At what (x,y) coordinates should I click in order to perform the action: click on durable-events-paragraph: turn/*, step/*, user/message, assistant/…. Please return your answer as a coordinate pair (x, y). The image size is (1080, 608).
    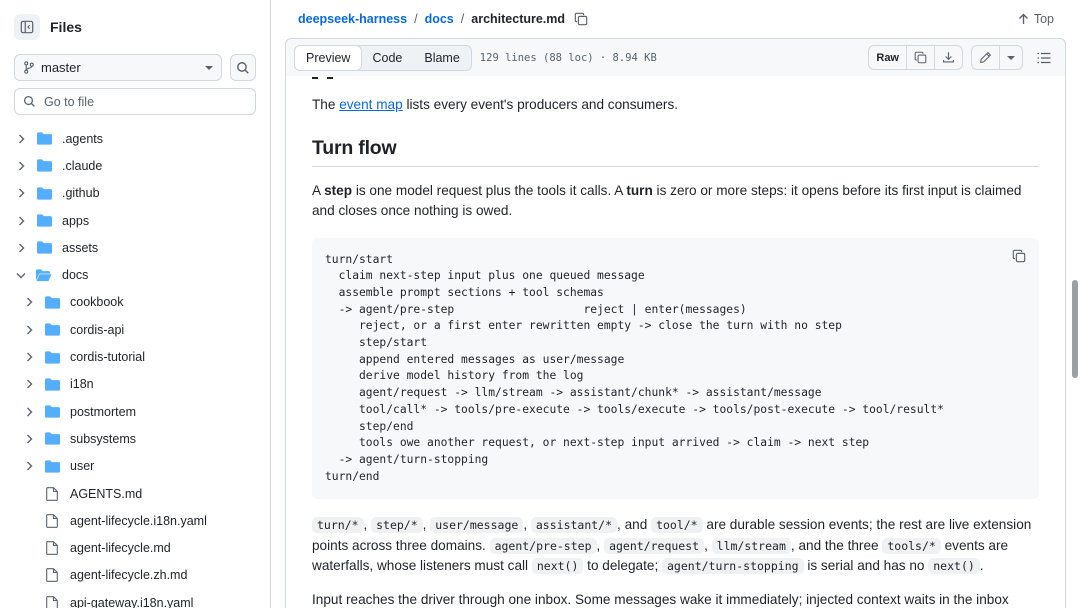
    Looking at the image, I should click on (672, 546).